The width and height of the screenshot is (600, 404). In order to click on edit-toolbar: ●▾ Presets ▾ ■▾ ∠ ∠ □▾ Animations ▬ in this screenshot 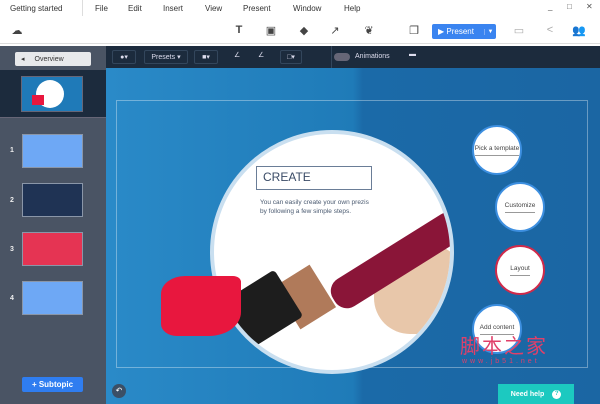, I will do `click(353, 57)`.